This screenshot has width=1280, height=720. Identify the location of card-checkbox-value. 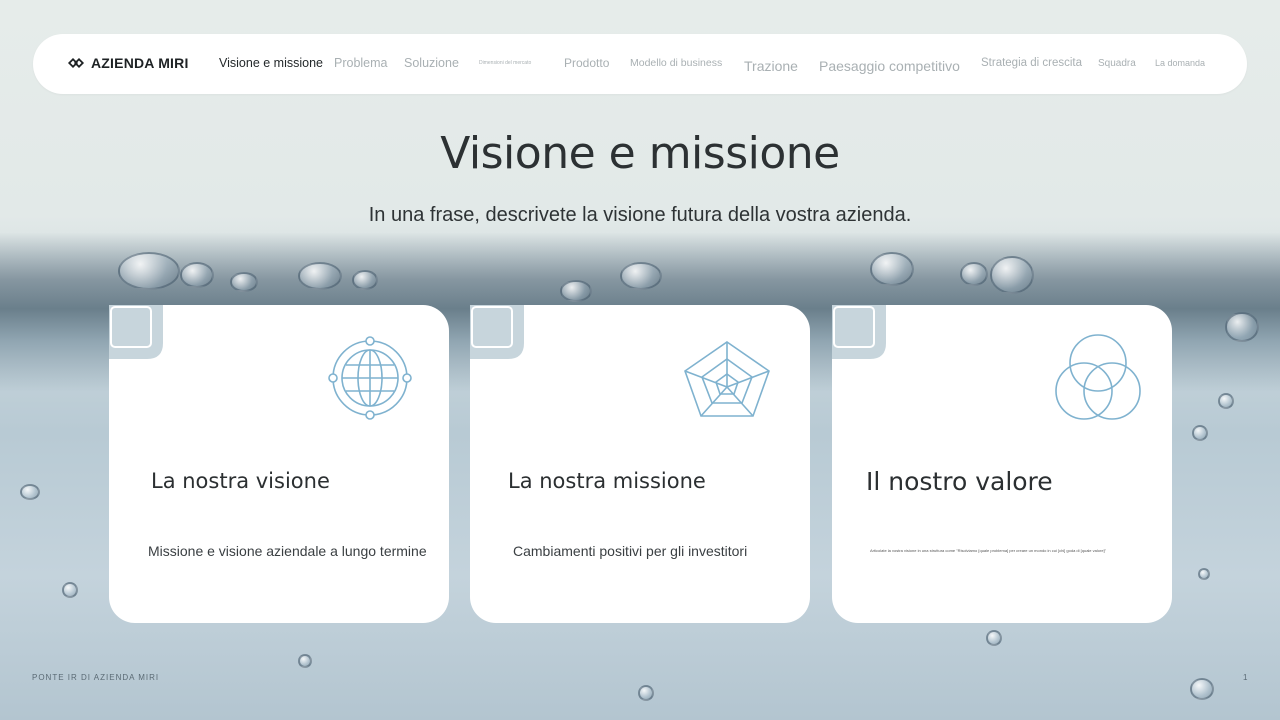
(854, 327).